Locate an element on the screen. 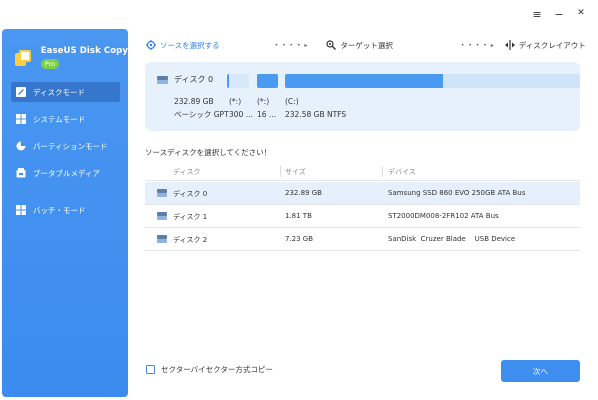 This screenshot has height=400, width=598. batch-mode-icon is located at coordinates (21, 210).